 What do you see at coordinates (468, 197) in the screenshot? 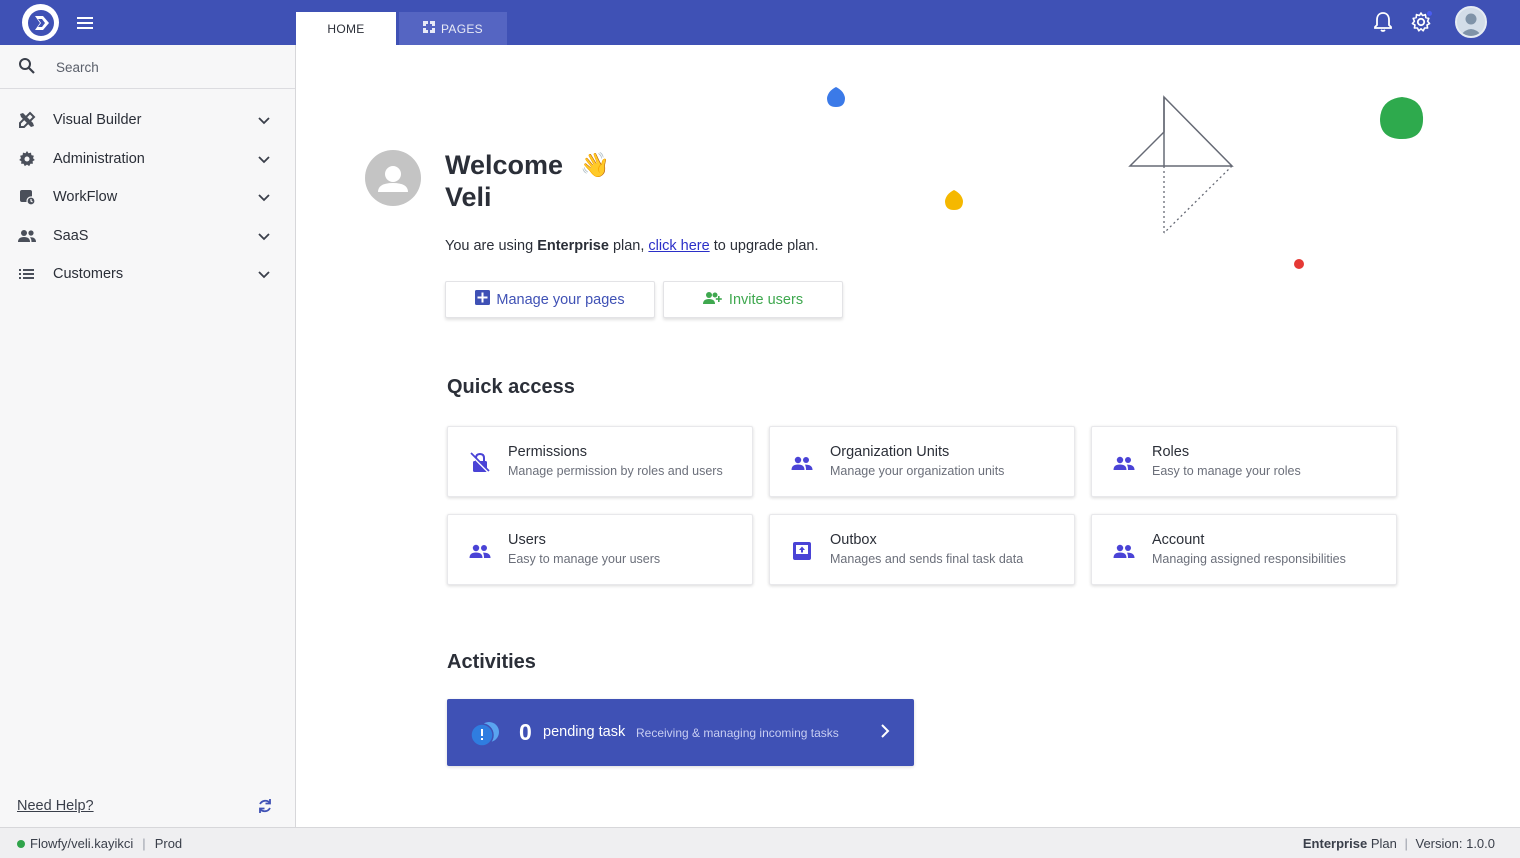
I see `user-name: Veli` at bounding box center [468, 197].